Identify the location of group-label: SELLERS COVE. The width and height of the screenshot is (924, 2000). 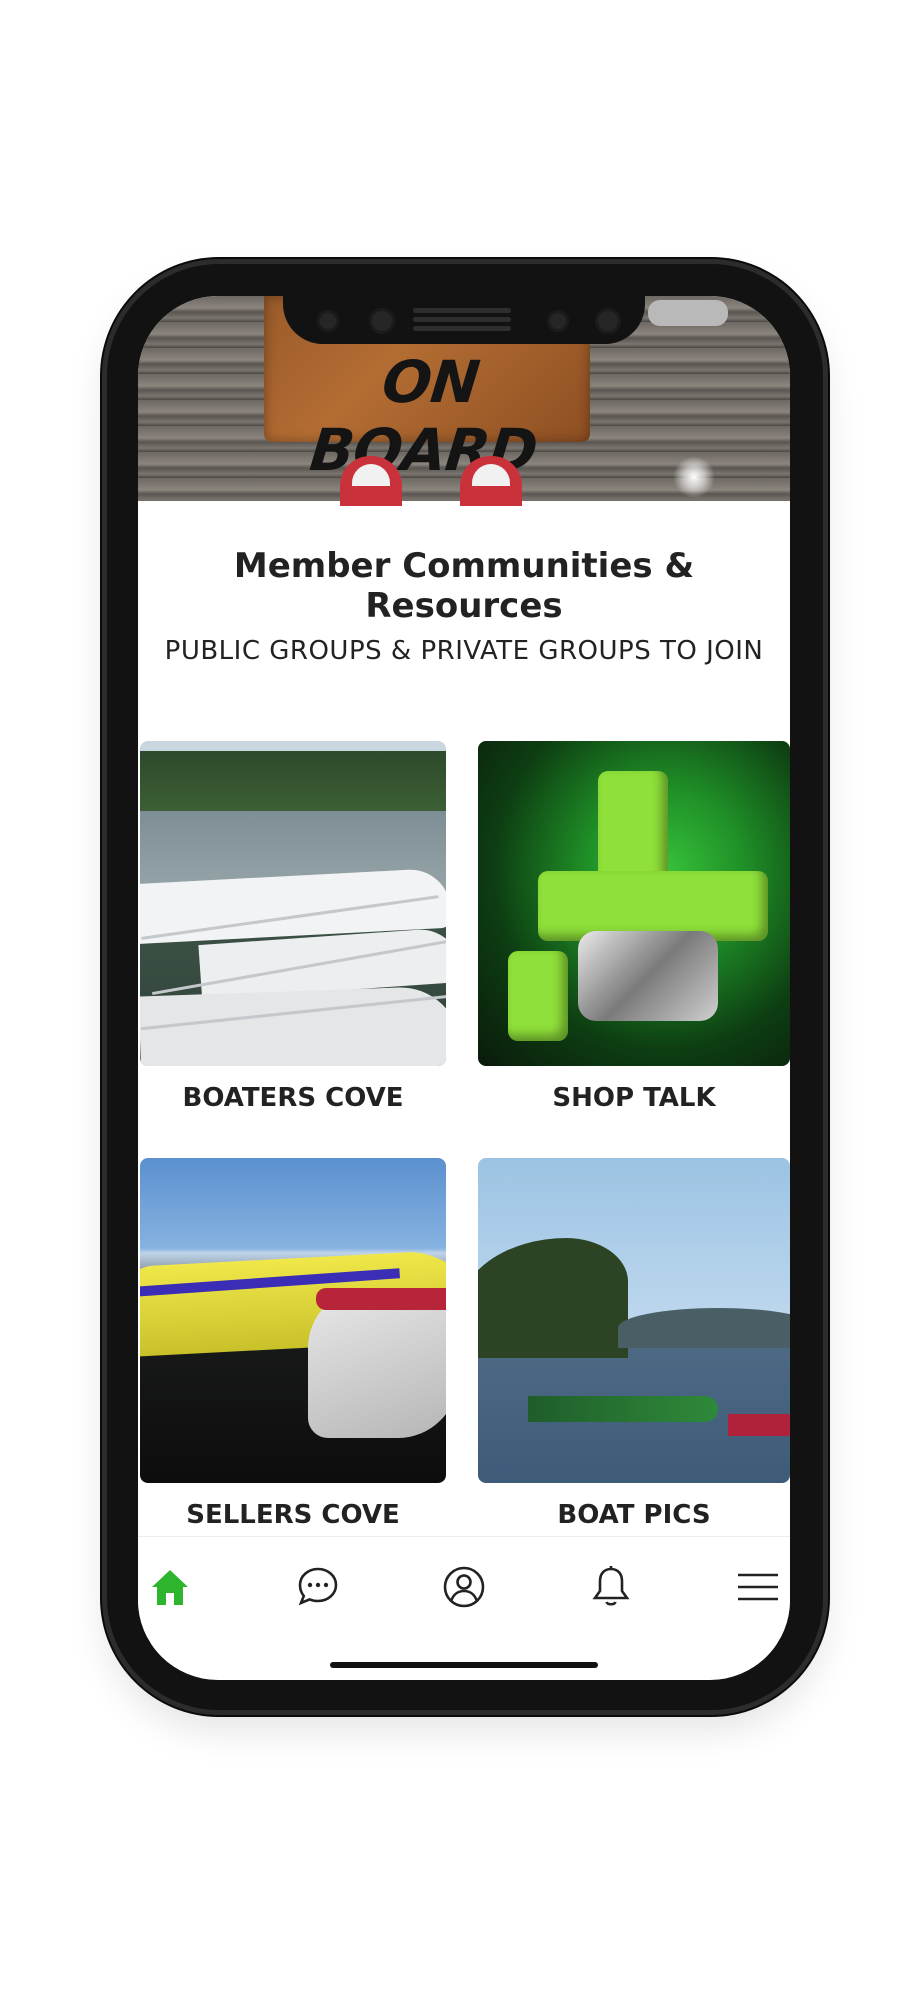
(293, 1515).